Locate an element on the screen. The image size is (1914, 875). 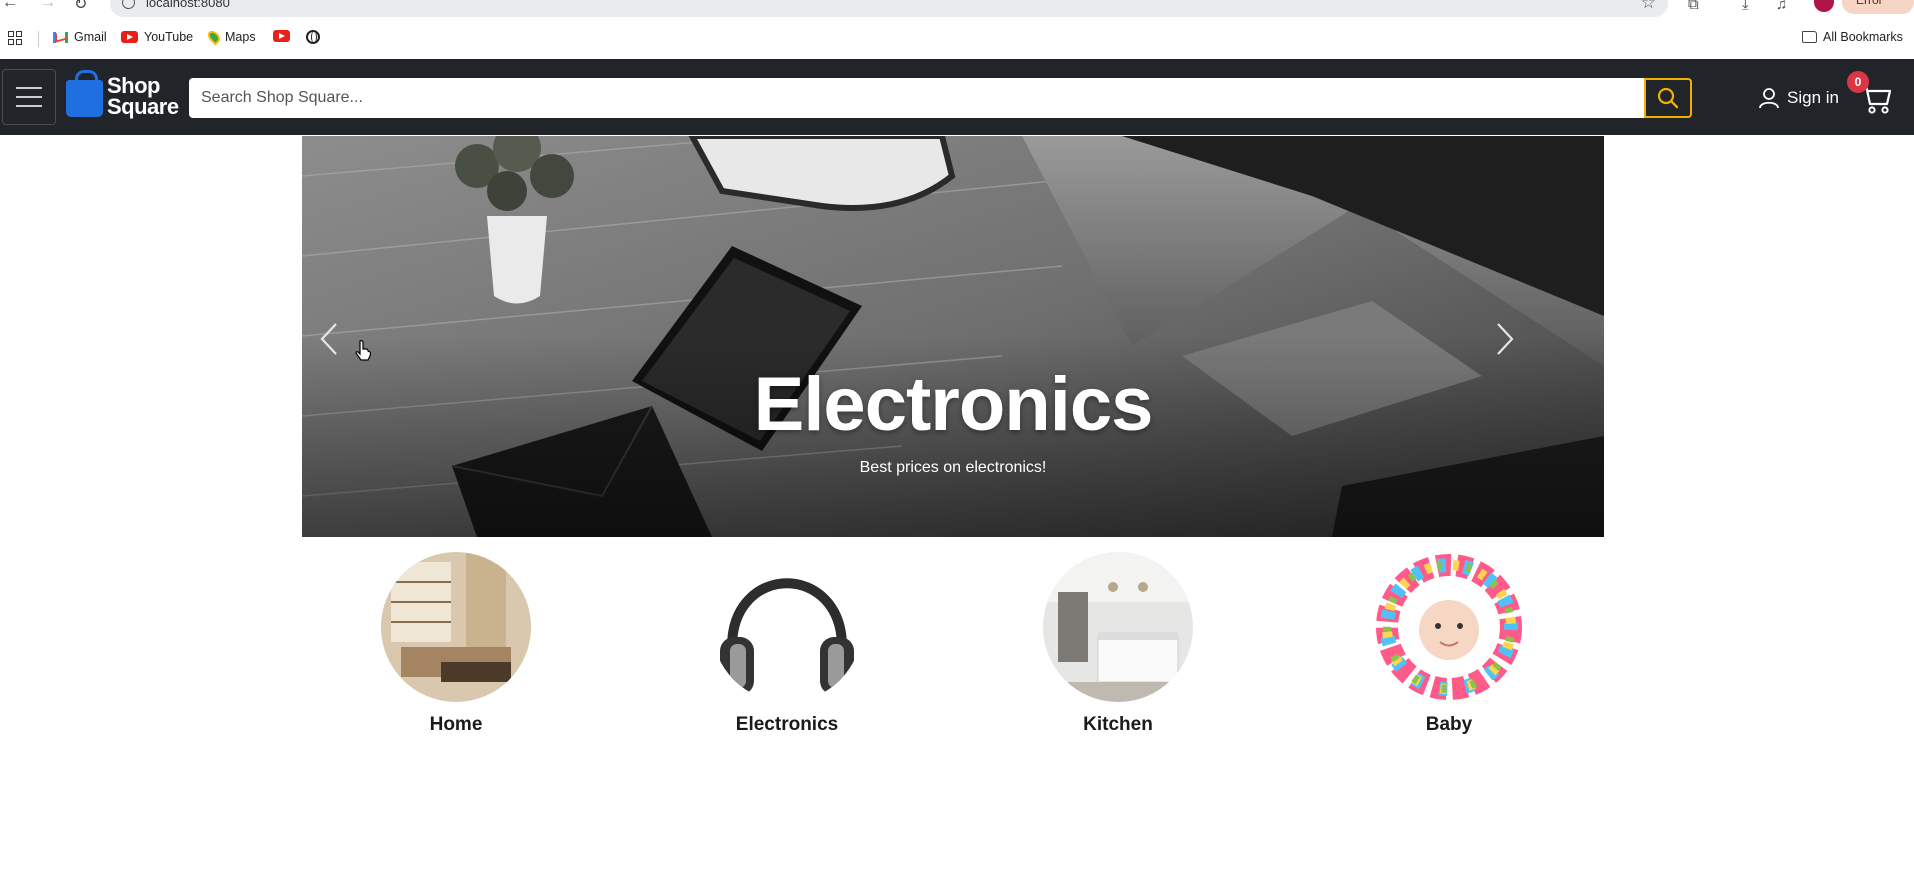
hamburger-icon is located at coordinates (29, 88).